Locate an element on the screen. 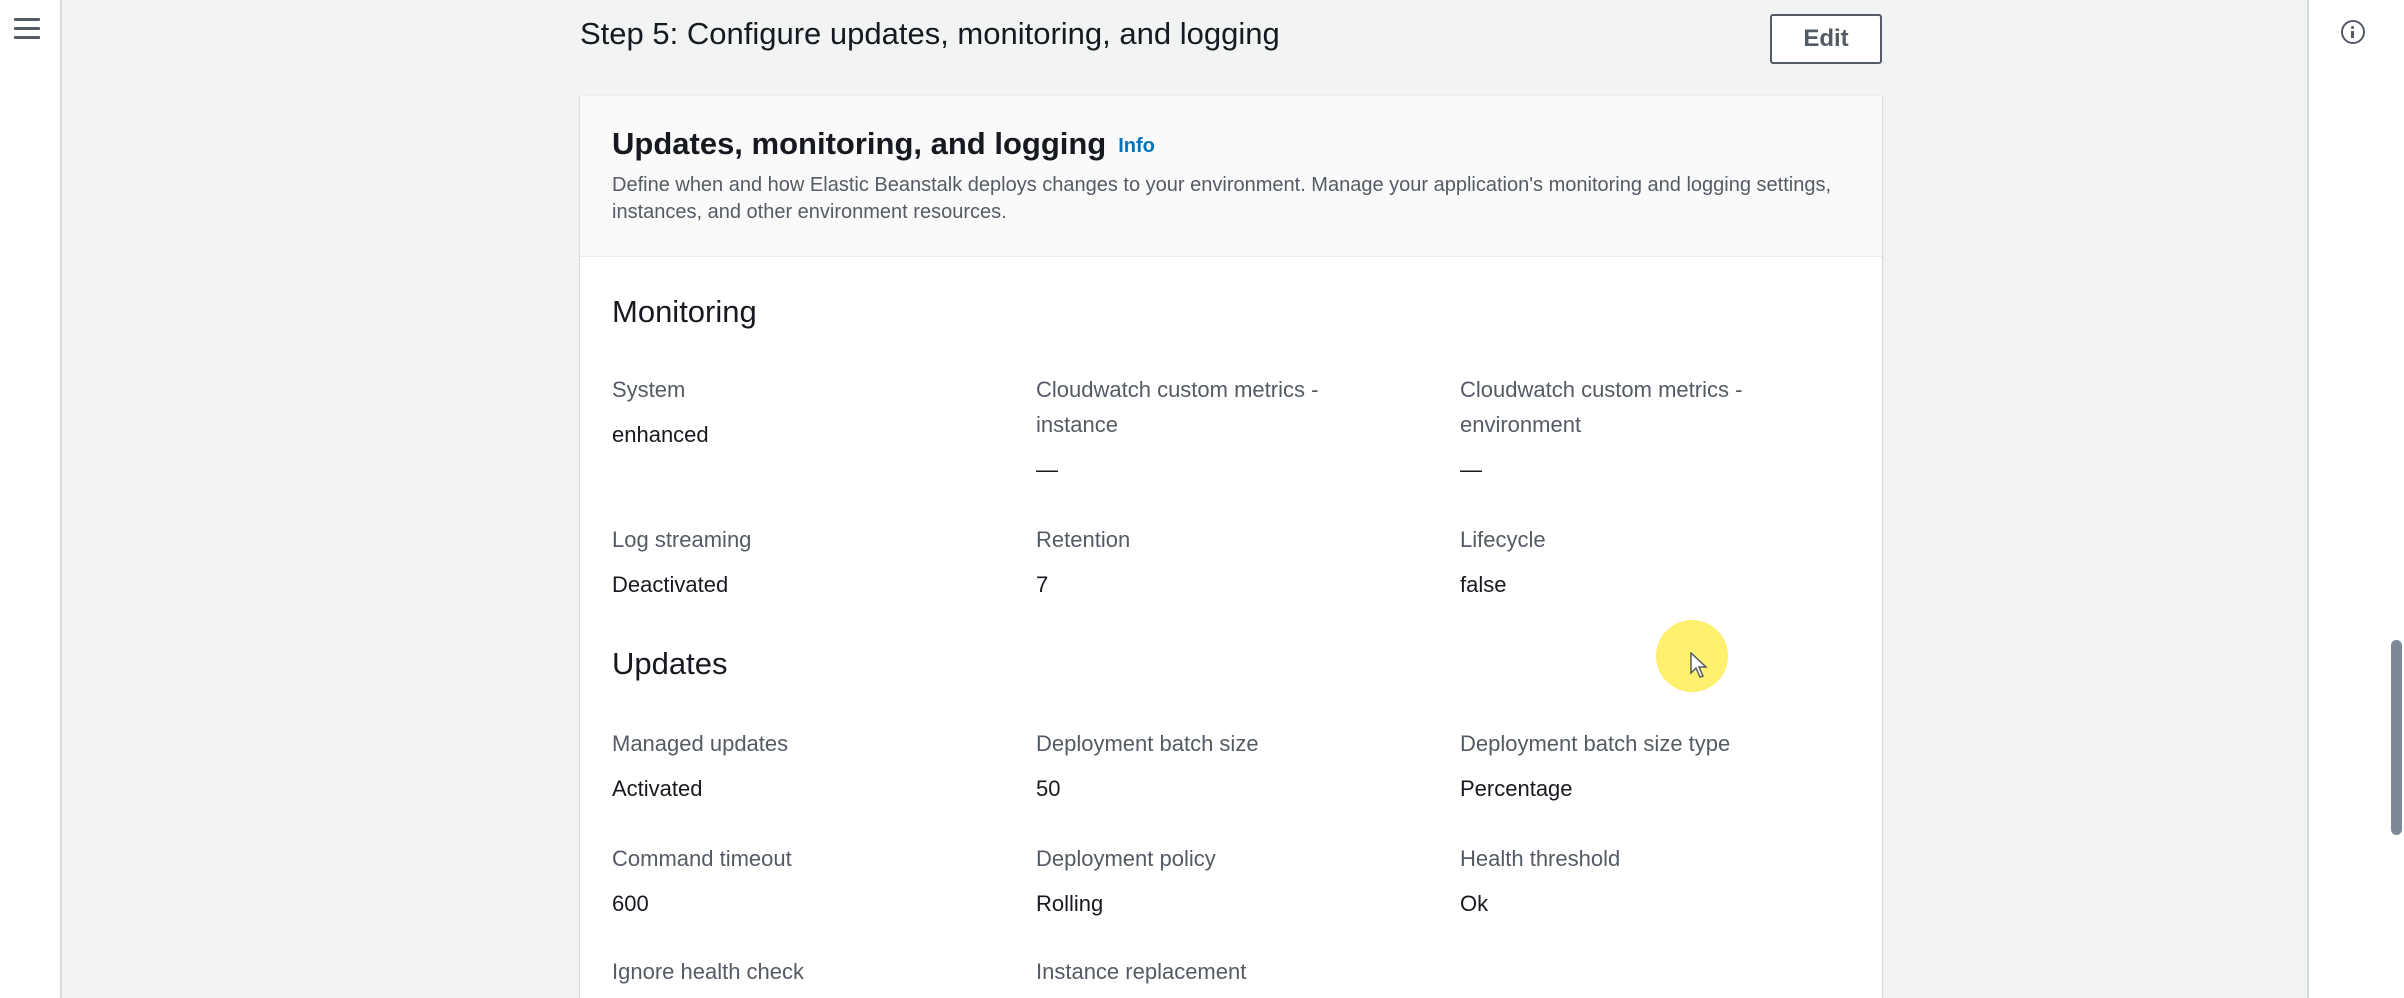 This screenshot has height=998, width=2404. field-command-timeout: Command timeout 600 is located at coordinates (802, 881).